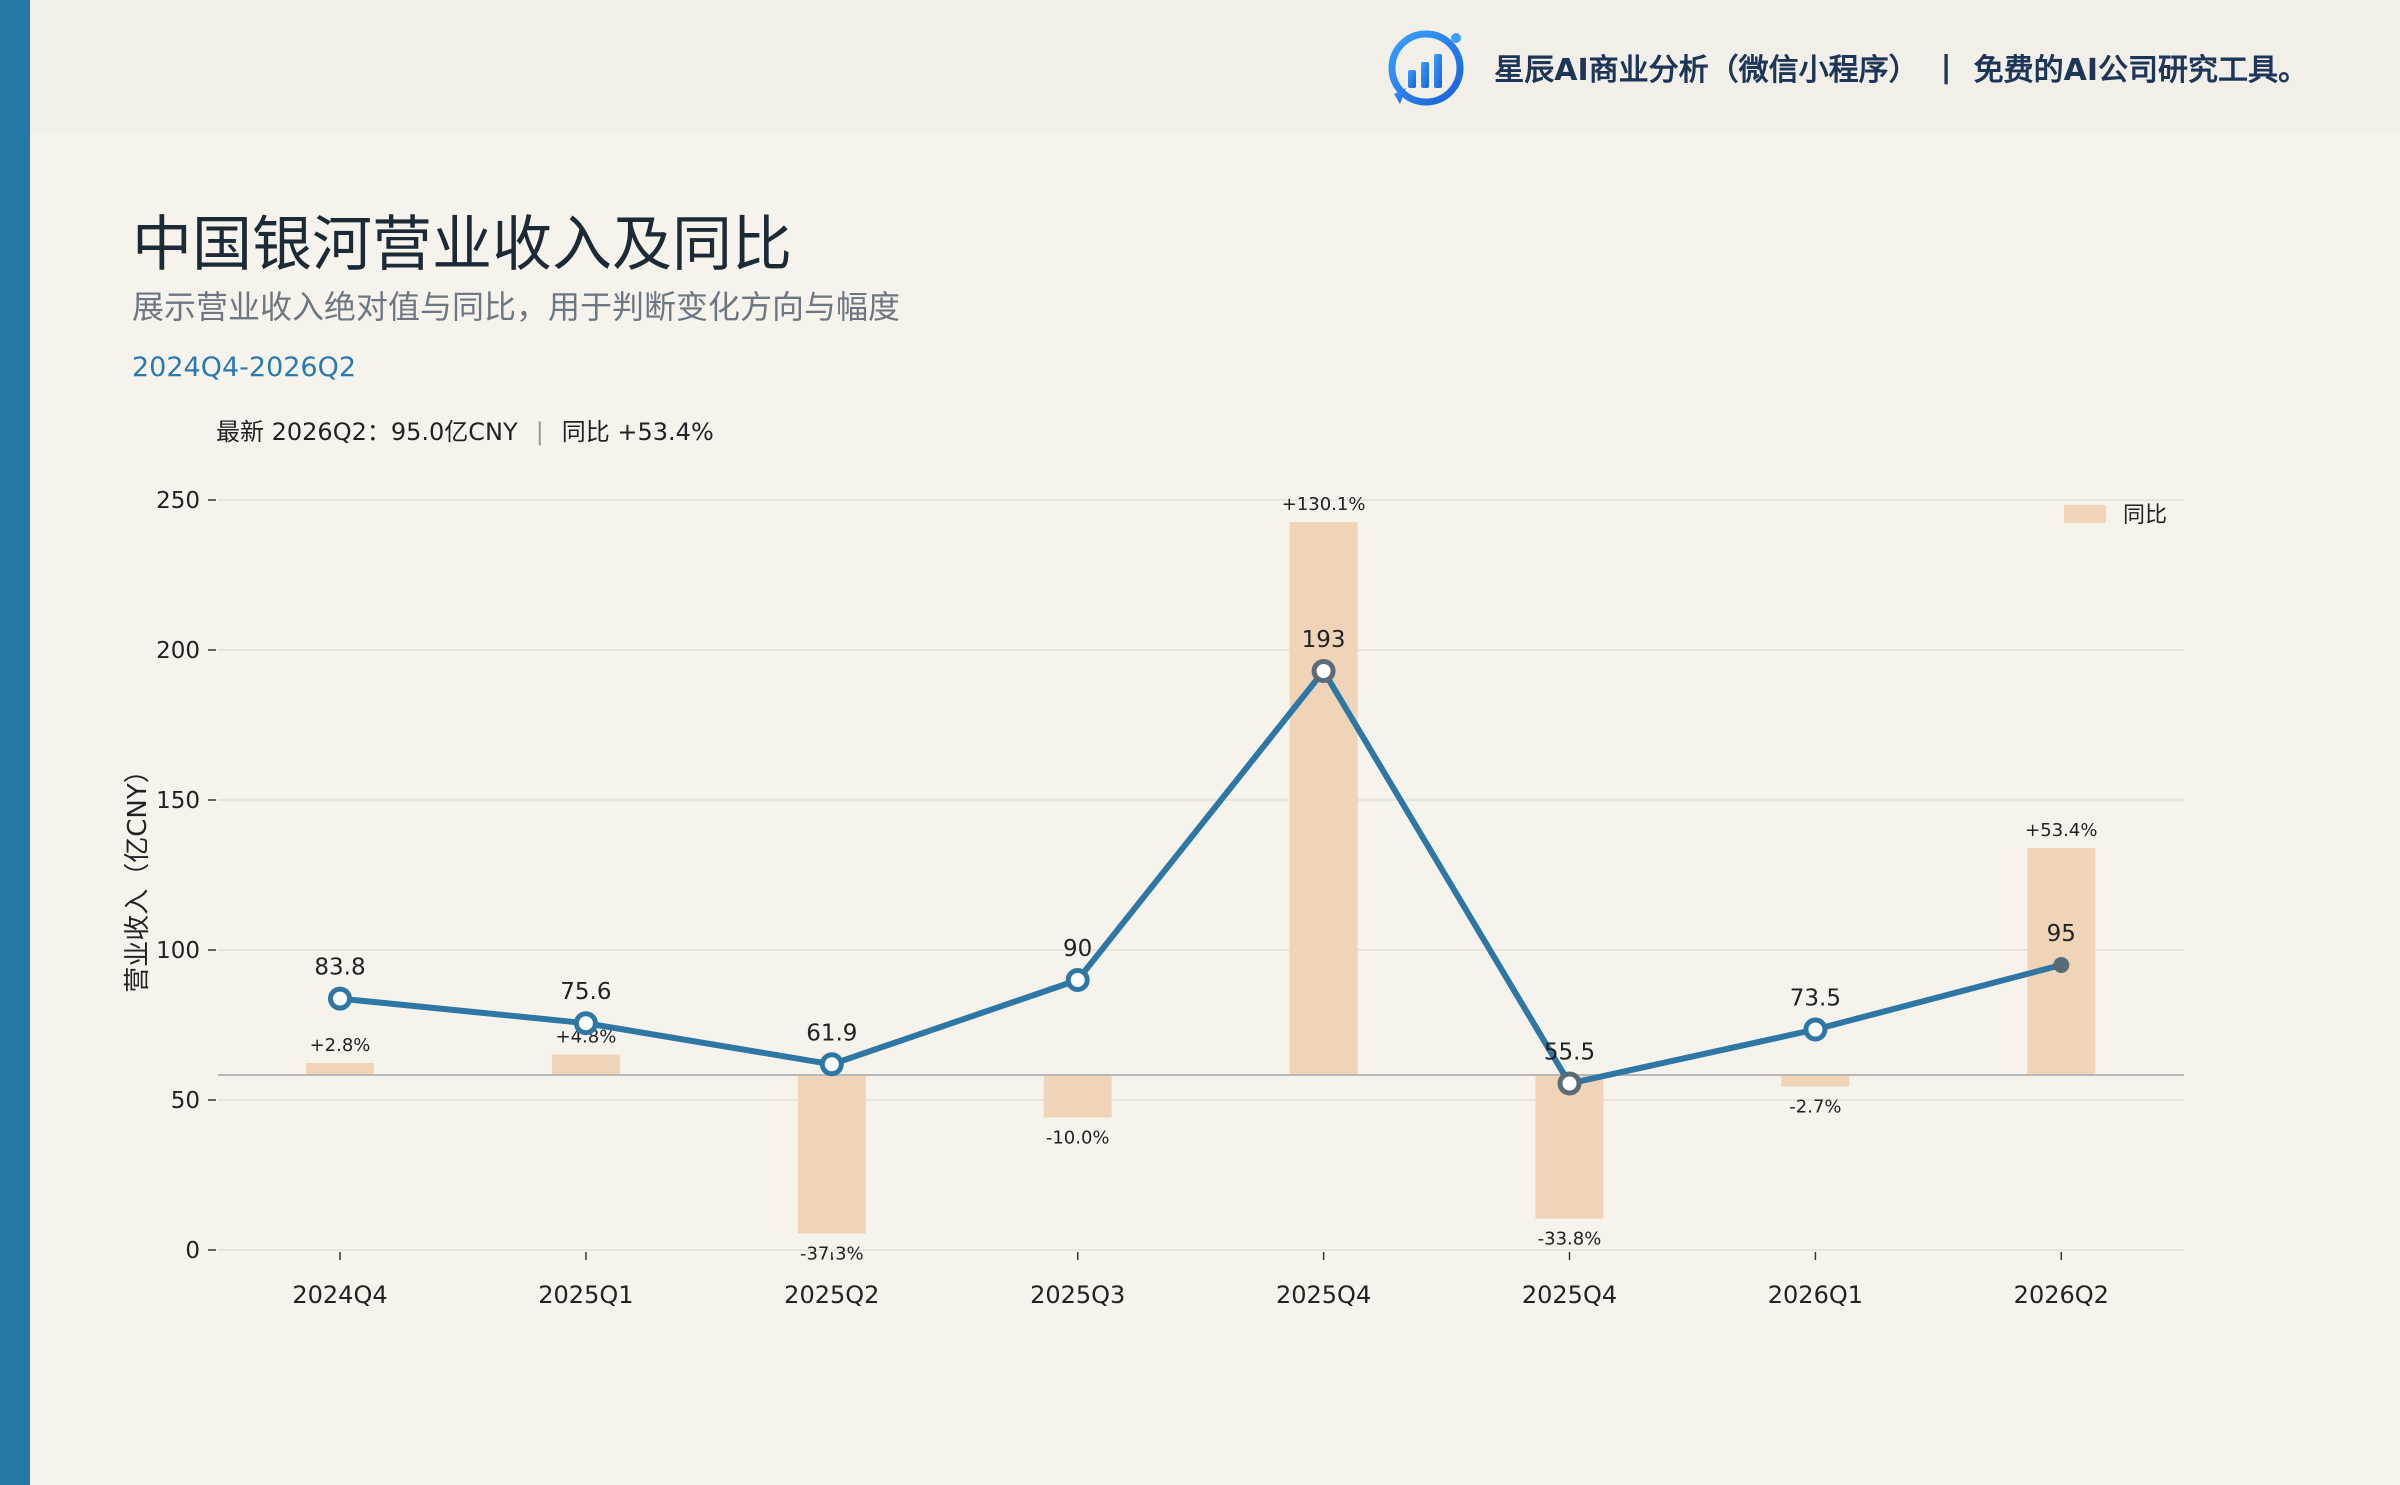  I want to click on legend-swatch, so click(2085, 514).